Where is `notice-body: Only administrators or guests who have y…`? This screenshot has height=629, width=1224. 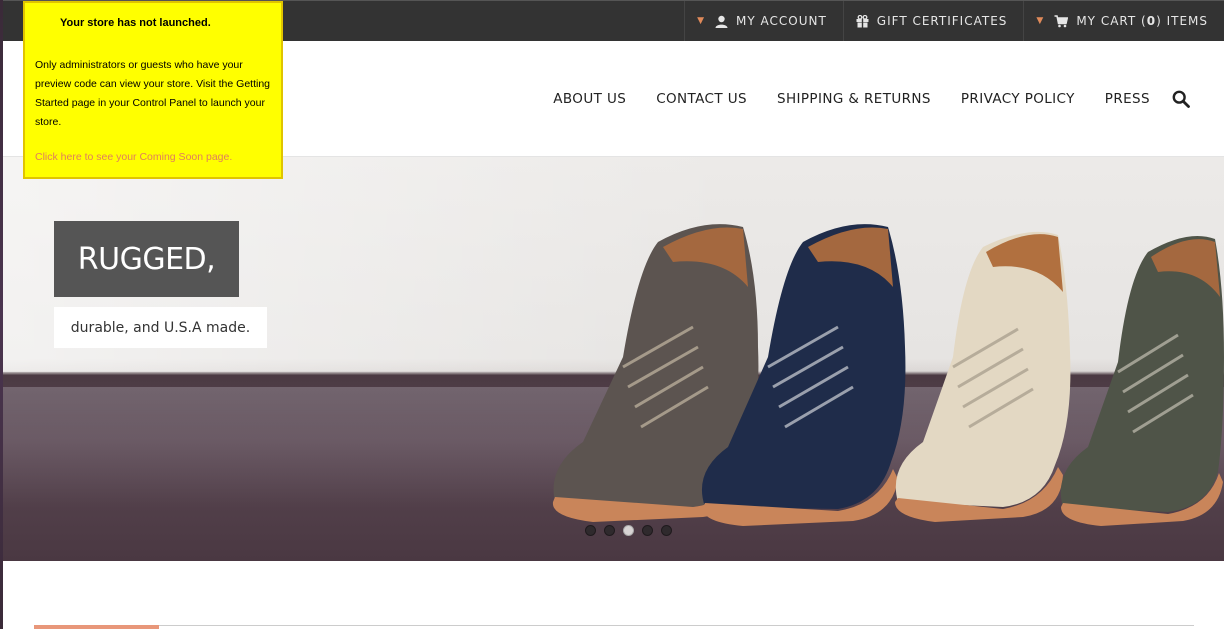
notice-body: Only administrators or guests who have y… is located at coordinates (153, 93).